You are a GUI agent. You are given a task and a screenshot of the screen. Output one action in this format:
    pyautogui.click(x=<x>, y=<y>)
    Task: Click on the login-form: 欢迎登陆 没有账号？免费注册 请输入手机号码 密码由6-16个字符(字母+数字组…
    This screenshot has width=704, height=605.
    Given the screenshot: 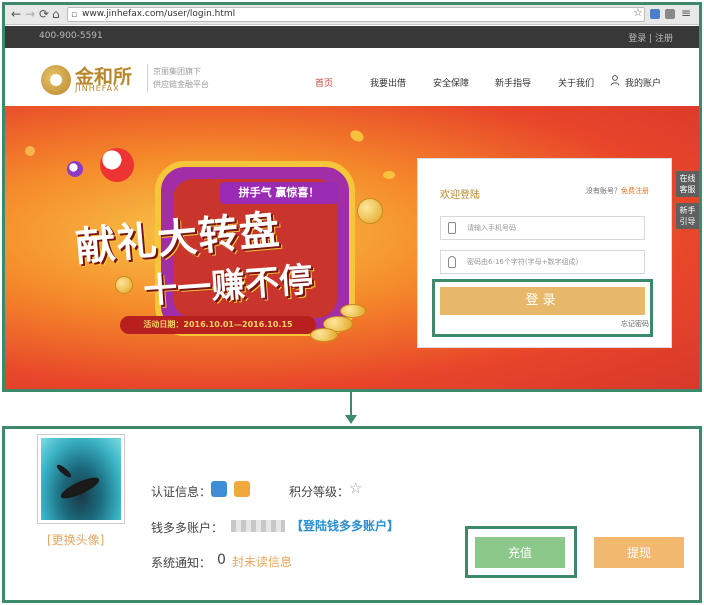 What is the action you would take?
    pyautogui.click(x=544, y=253)
    